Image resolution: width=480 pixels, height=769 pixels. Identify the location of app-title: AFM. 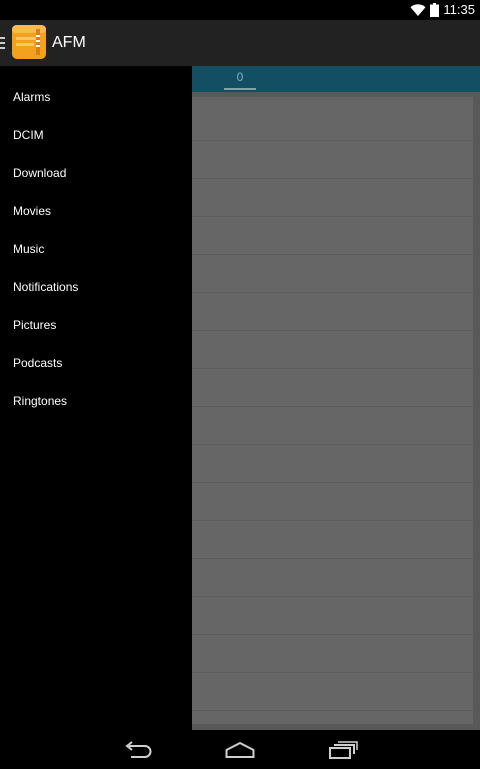
(69, 42).